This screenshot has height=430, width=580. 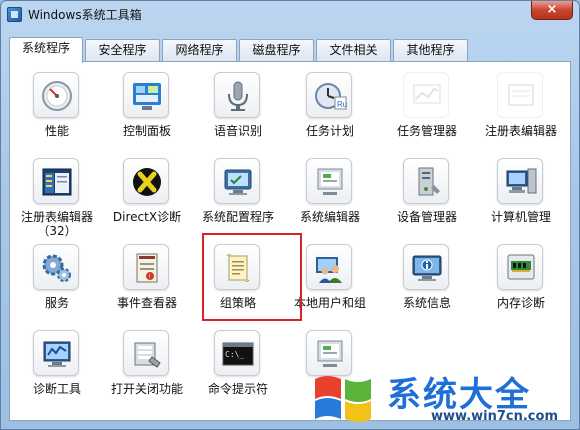 I want to click on tool-system-configuration: 系统配置程序, so click(x=238, y=196).